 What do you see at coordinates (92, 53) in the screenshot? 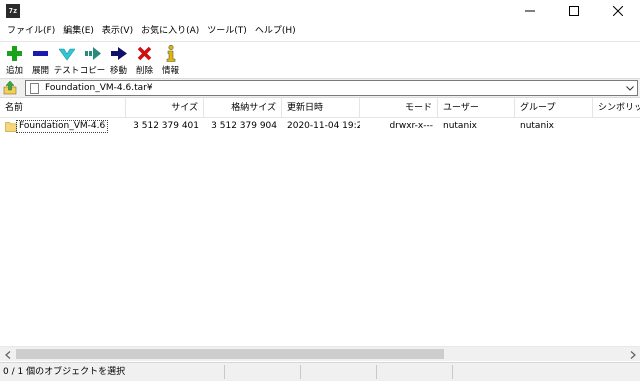
I see `copy-arrow-icon` at bounding box center [92, 53].